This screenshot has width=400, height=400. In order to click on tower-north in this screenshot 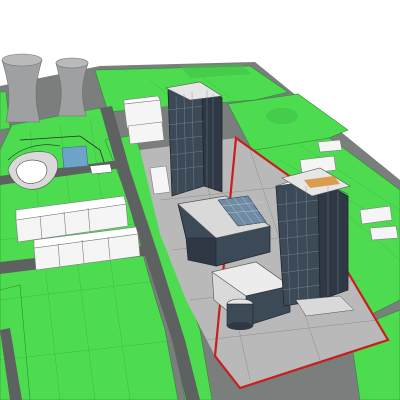, I will do `click(194, 139)`.